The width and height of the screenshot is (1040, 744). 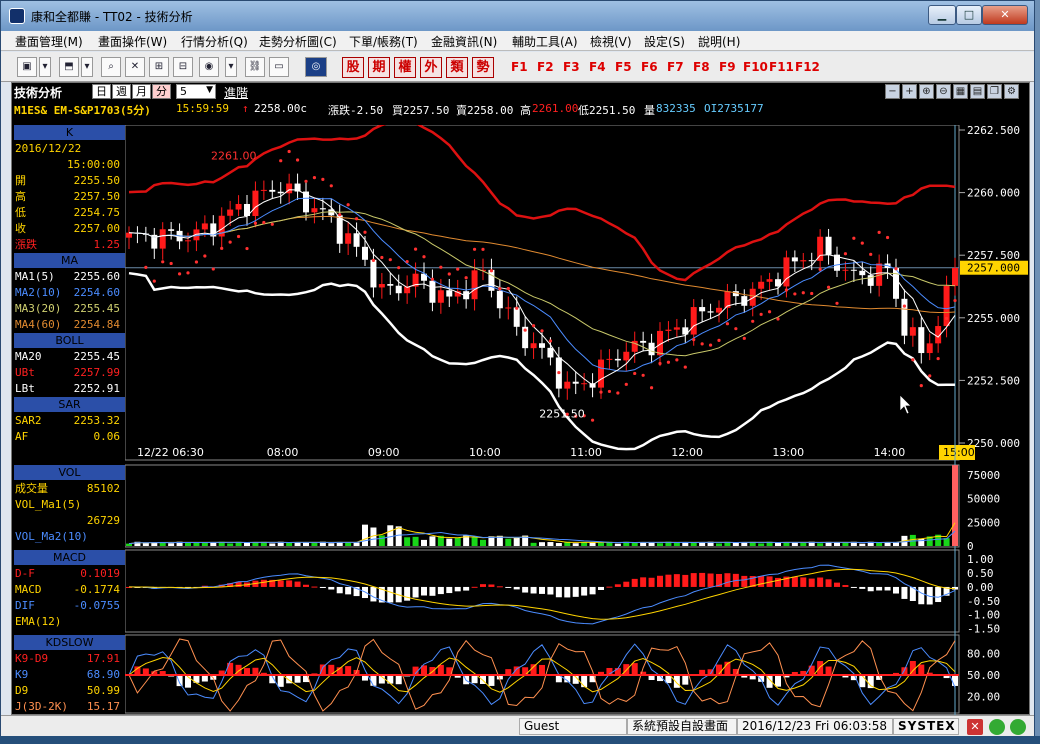 I want to click on close-button: ✕, so click(x=1005, y=15).